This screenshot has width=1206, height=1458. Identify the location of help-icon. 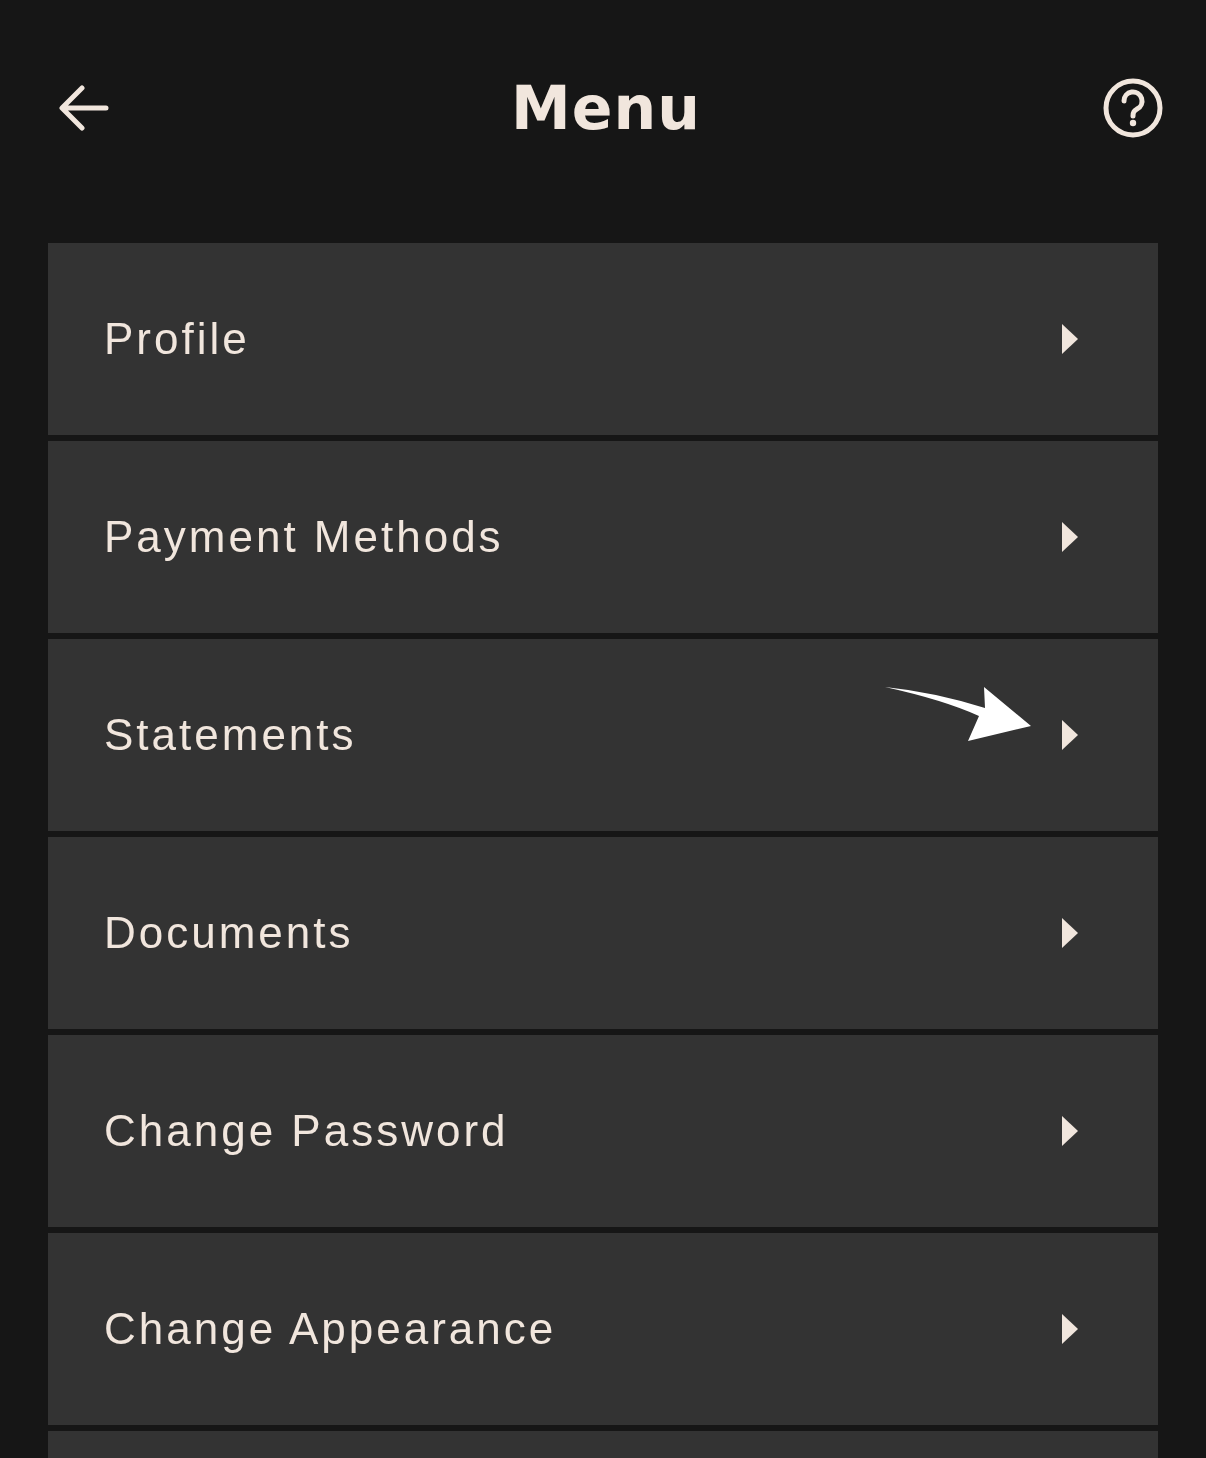
(1133, 107).